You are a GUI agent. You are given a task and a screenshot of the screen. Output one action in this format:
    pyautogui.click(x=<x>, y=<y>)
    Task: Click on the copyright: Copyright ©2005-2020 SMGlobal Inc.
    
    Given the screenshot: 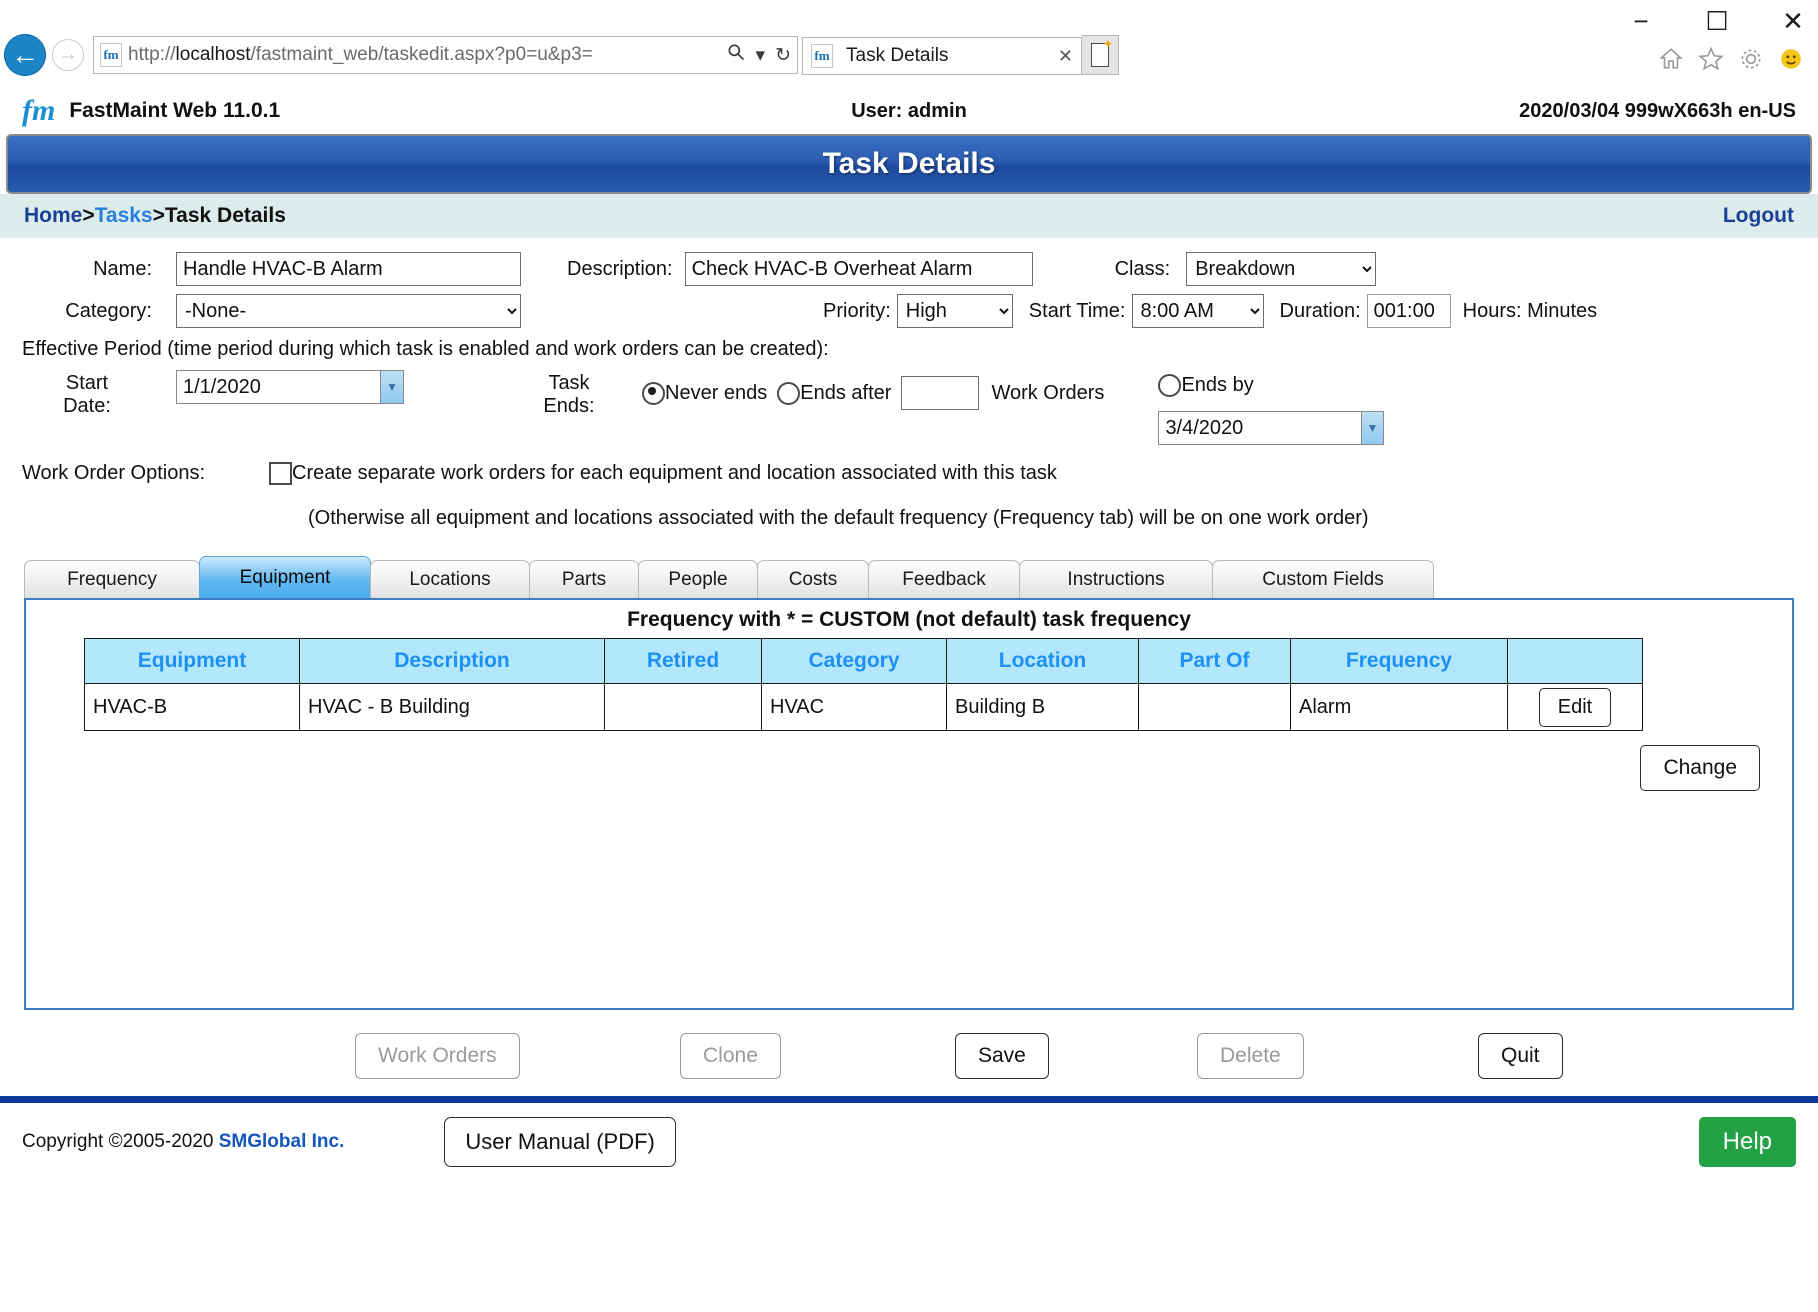 What is the action you would take?
    pyautogui.click(x=183, y=1142)
    